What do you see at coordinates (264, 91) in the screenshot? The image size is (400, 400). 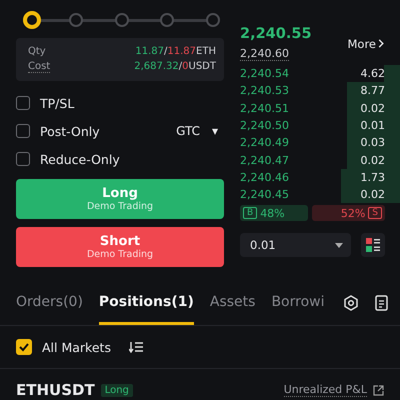 I see `bid-price: 2,240.53` at bounding box center [264, 91].